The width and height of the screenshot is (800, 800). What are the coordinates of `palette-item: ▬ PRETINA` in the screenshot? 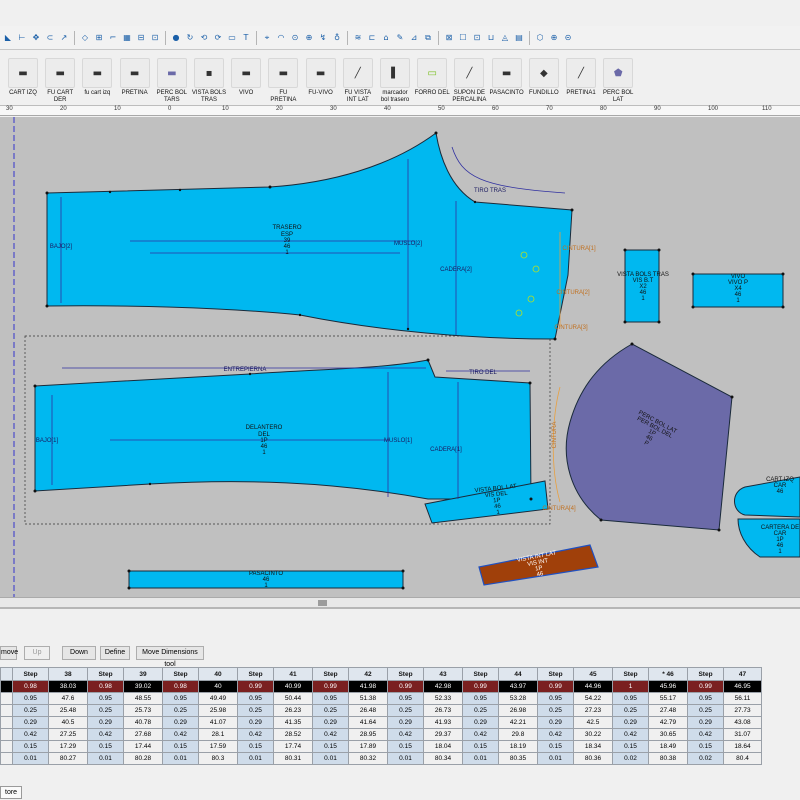 It's located at (135, 77).